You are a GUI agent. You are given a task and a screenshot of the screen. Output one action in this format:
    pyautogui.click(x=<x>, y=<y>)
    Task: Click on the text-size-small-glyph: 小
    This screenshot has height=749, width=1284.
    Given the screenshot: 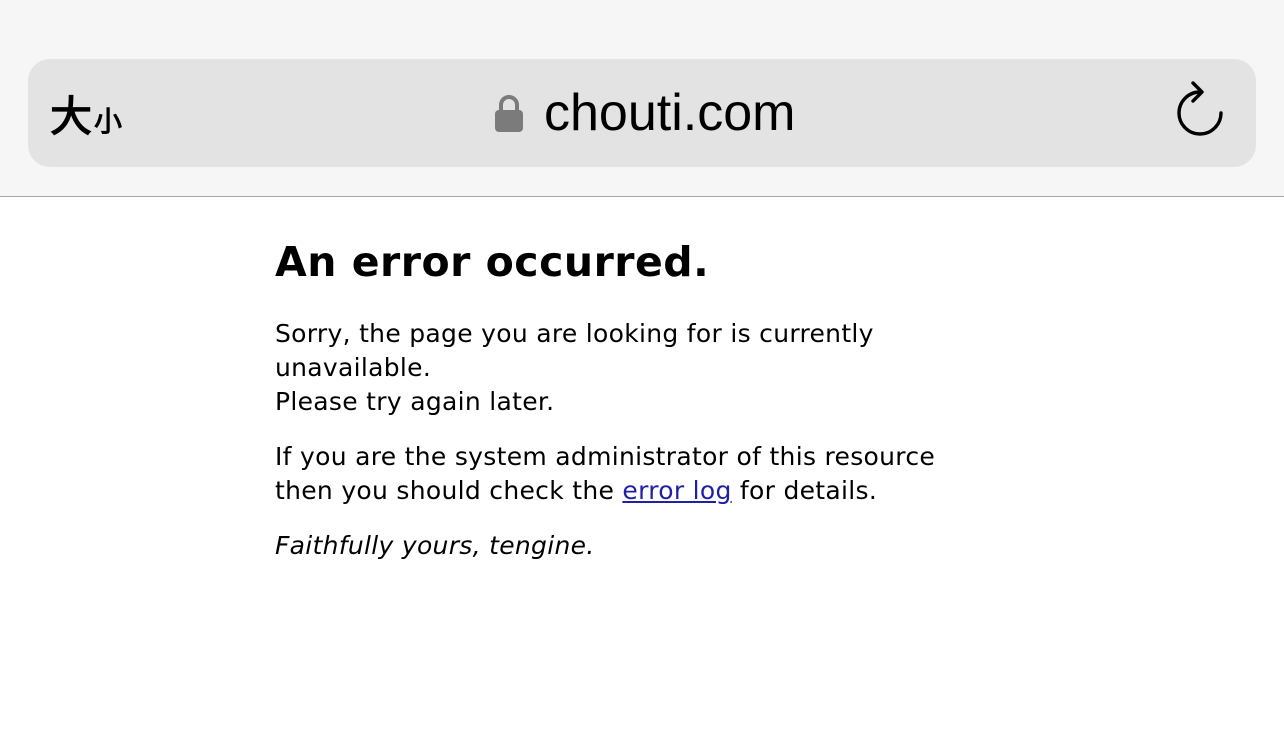 What is the action you would take?
    pyautogui.click(x=108, y=121)
    